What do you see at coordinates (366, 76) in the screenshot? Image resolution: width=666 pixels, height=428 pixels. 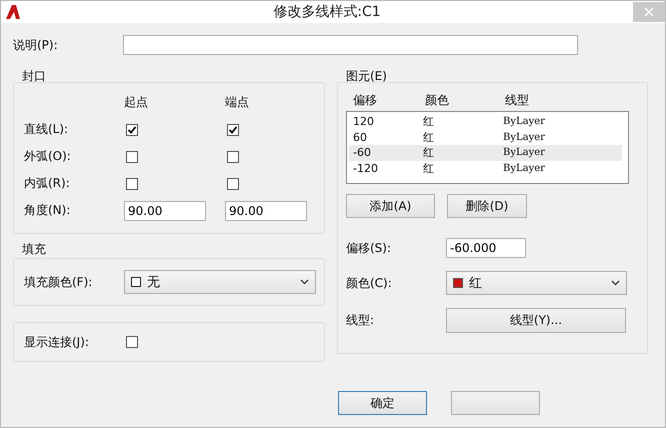 I see `group-title: 图元(E)` at bounding box center [366, 76].